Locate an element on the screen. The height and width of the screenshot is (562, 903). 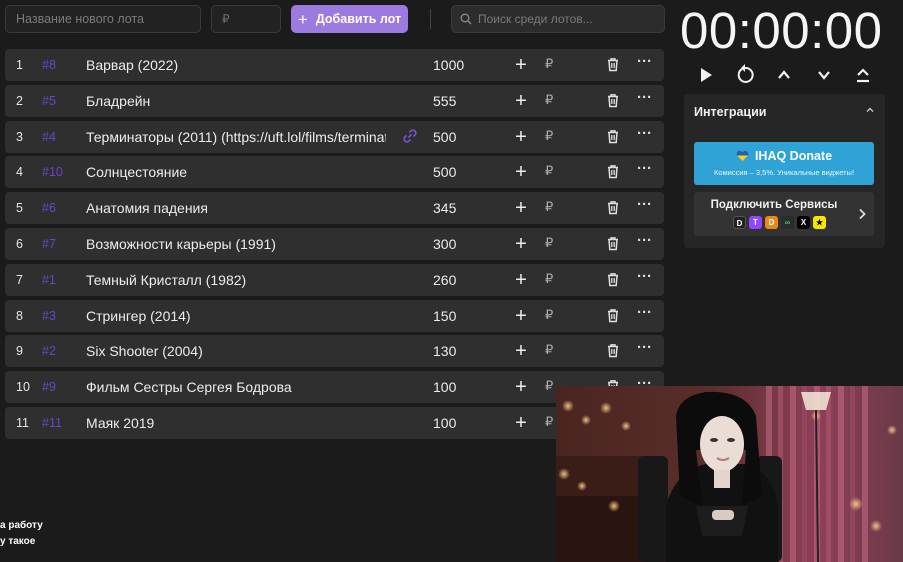
lot-position: 3 is located at coordinates (19, 136).